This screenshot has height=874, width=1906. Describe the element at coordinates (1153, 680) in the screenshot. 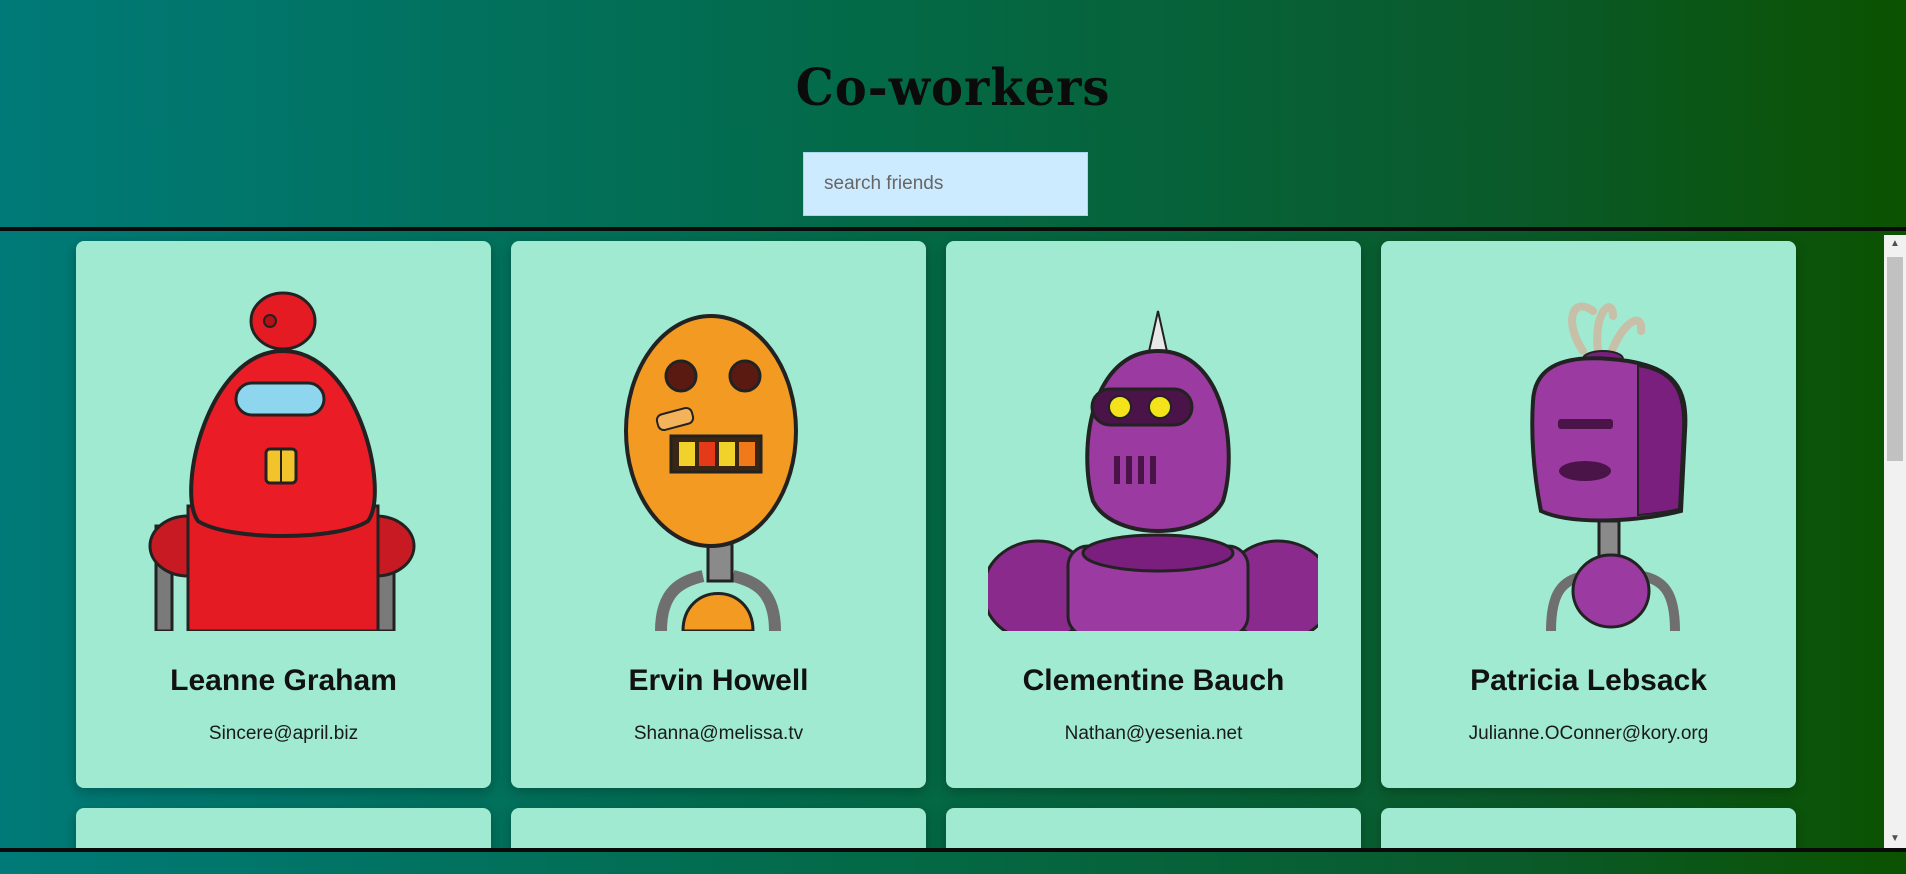

I see `card-name: Clementine Bauch` at that location.